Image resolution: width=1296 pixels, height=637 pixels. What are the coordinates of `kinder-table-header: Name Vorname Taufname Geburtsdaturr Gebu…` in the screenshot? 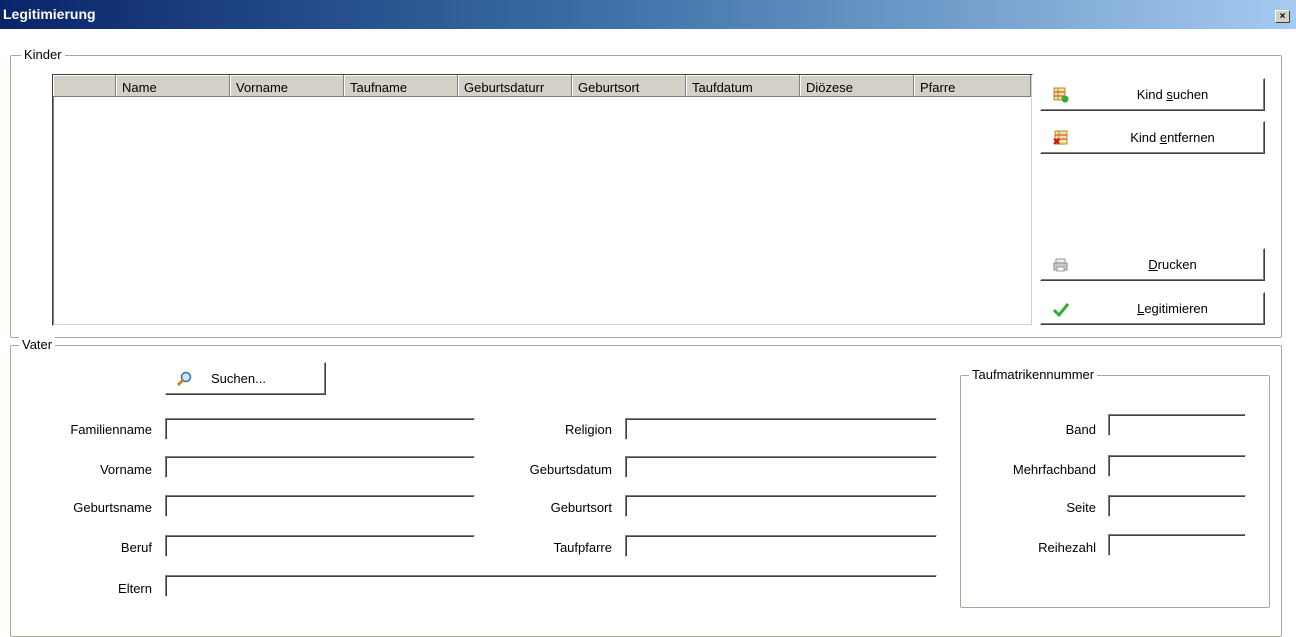 It's located at (542, 86).